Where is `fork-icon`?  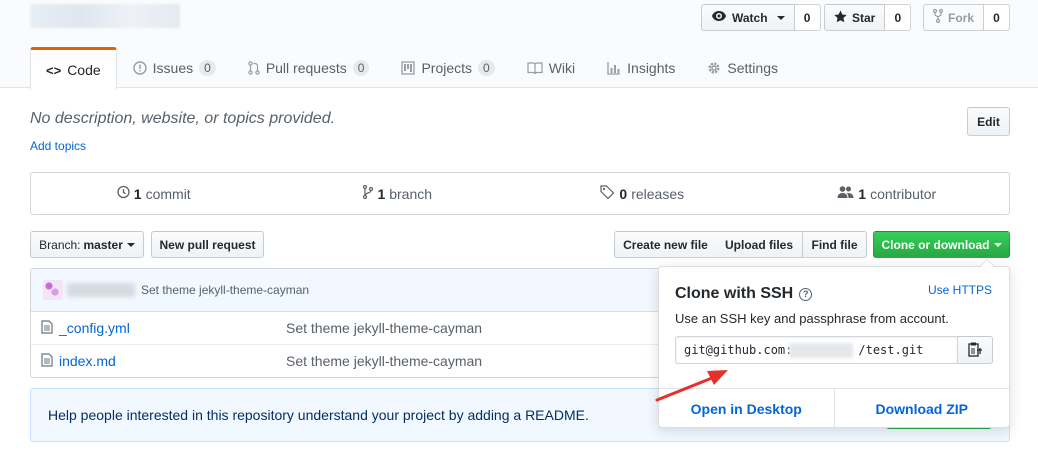 fork-icon is located at coordinates (938, 17).